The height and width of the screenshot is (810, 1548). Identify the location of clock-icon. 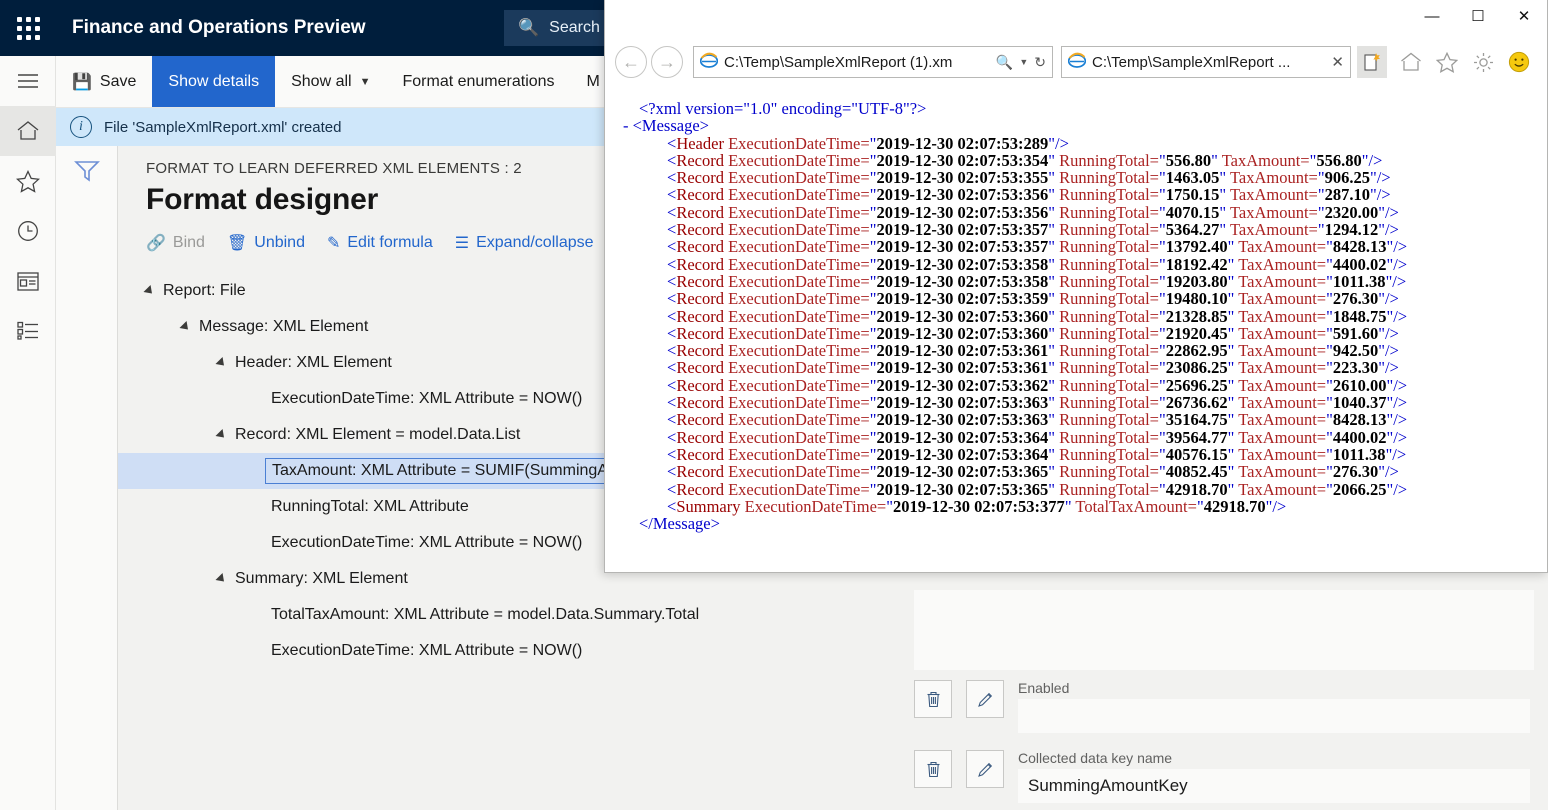
(28, 231).